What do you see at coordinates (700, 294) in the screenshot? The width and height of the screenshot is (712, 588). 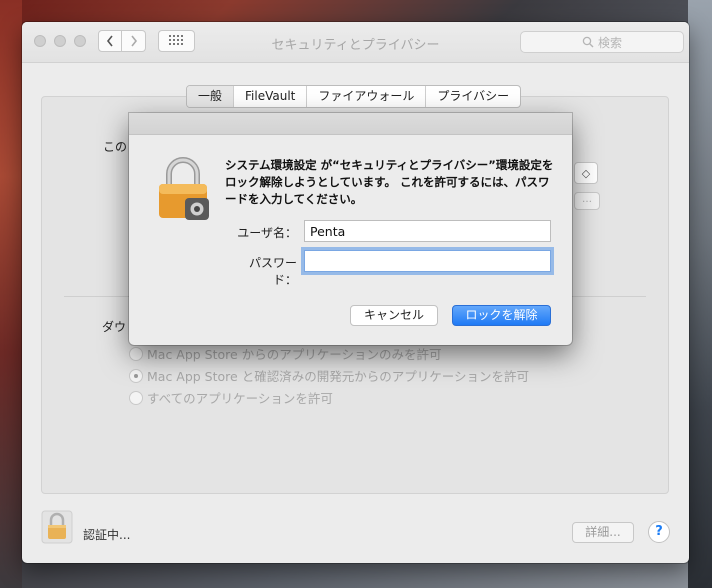 I see `desktop-wallpaper-right` at bounding box center [700, 294].